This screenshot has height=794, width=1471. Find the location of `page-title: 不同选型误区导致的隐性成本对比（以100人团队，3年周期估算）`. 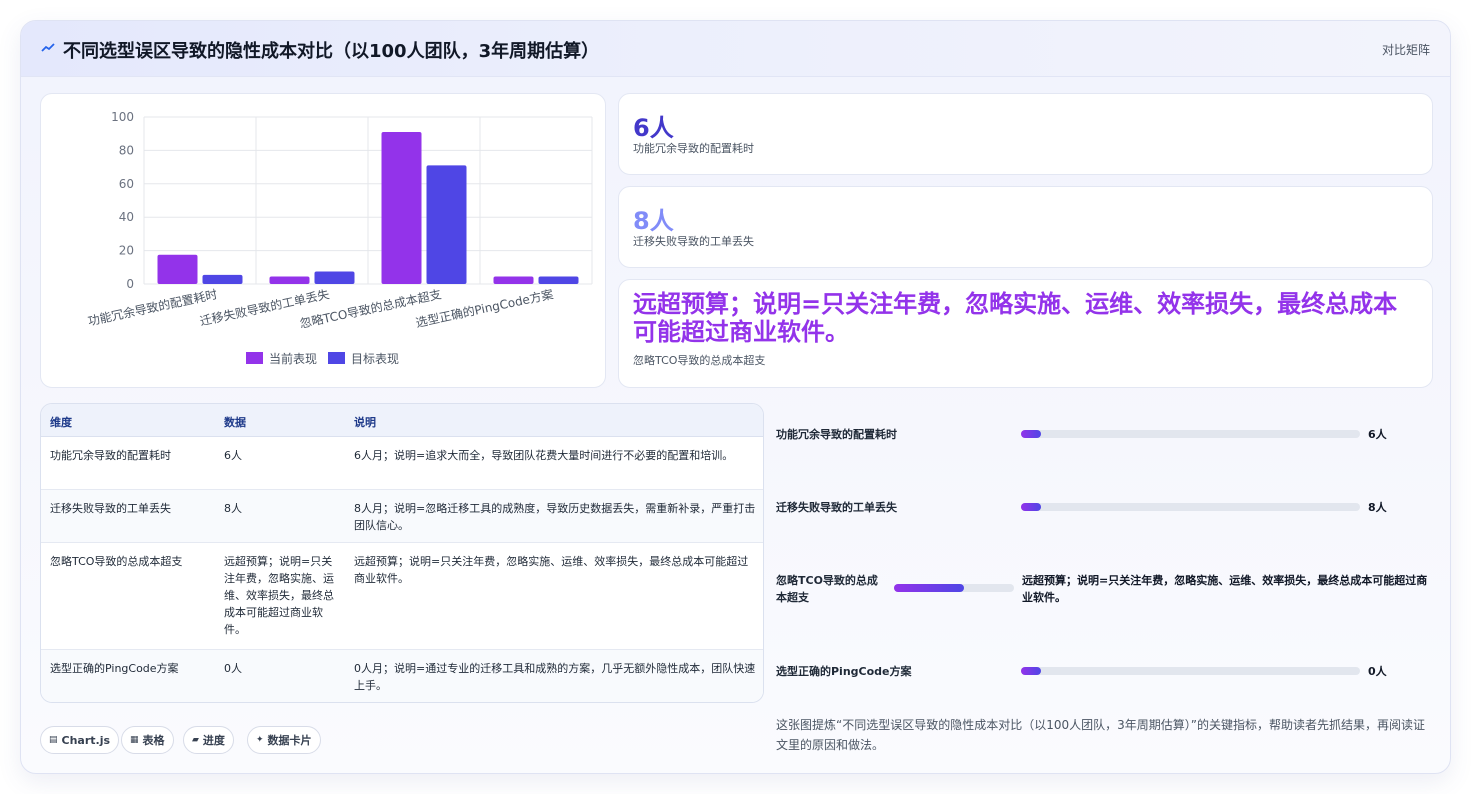

page-title: 不同选型误区导致的隐性成本对比（以100人团队，3年周期估算） is located at coordinates (331, 51).